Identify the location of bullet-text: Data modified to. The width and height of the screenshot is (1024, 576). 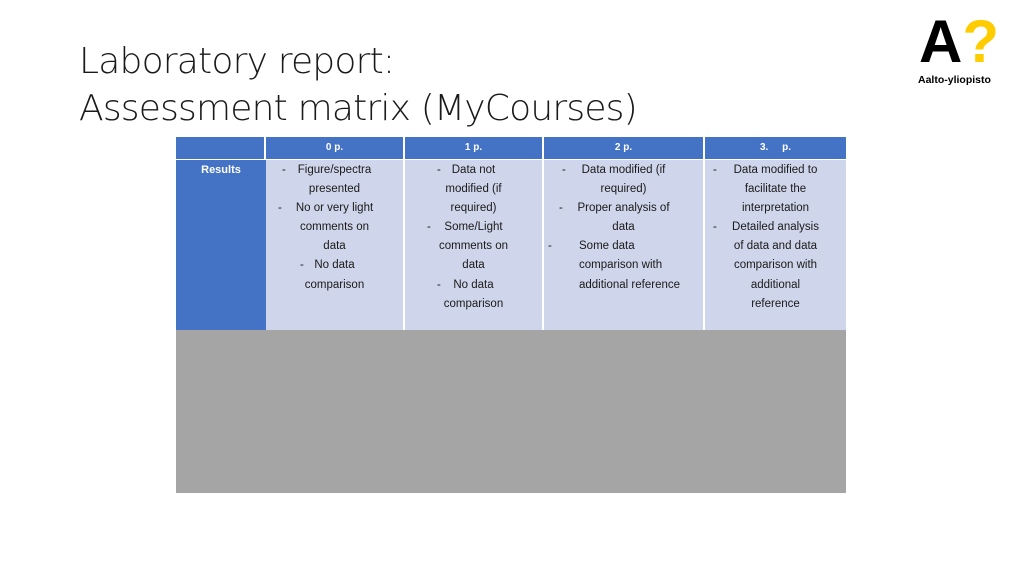
(775, 170).